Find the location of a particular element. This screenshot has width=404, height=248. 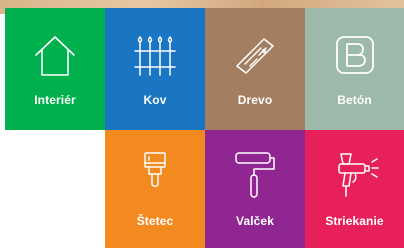

category-tile-kov: Kov is located at coordinates (155, 69).